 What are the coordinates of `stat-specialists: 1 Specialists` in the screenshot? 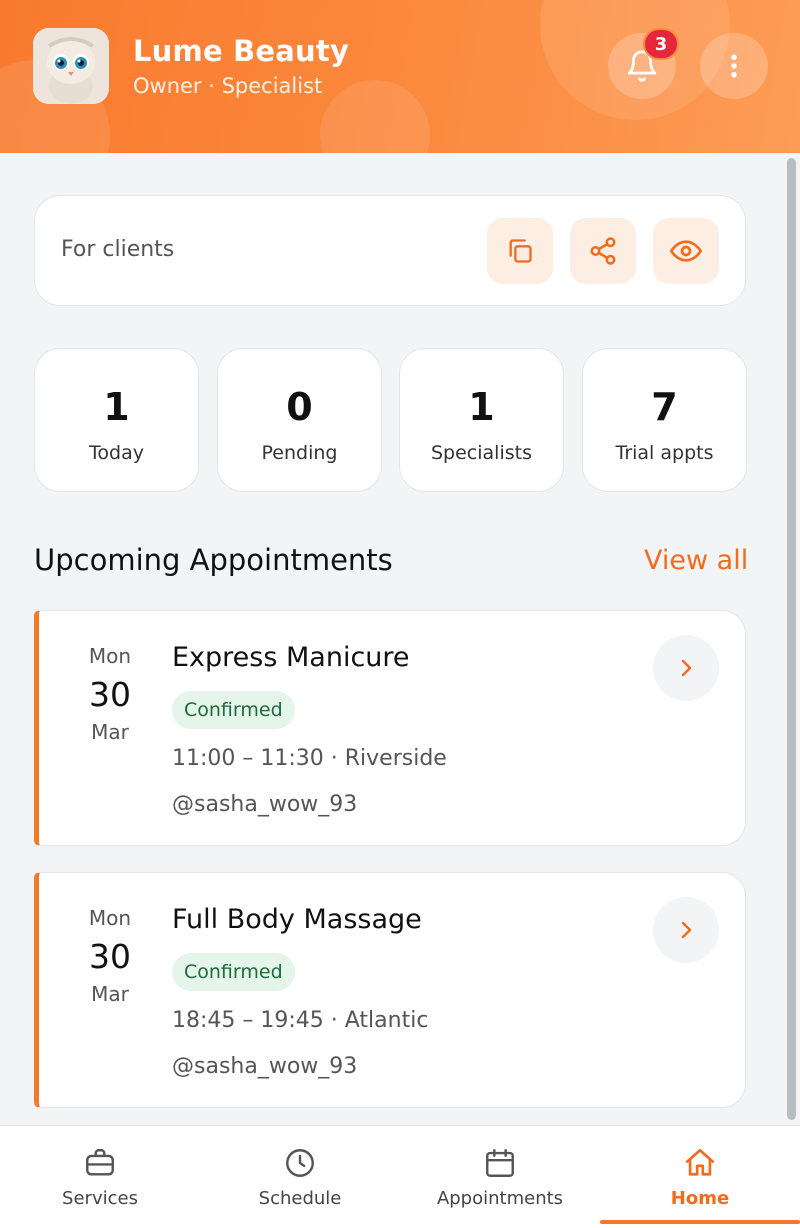 It's located at (481, 420).